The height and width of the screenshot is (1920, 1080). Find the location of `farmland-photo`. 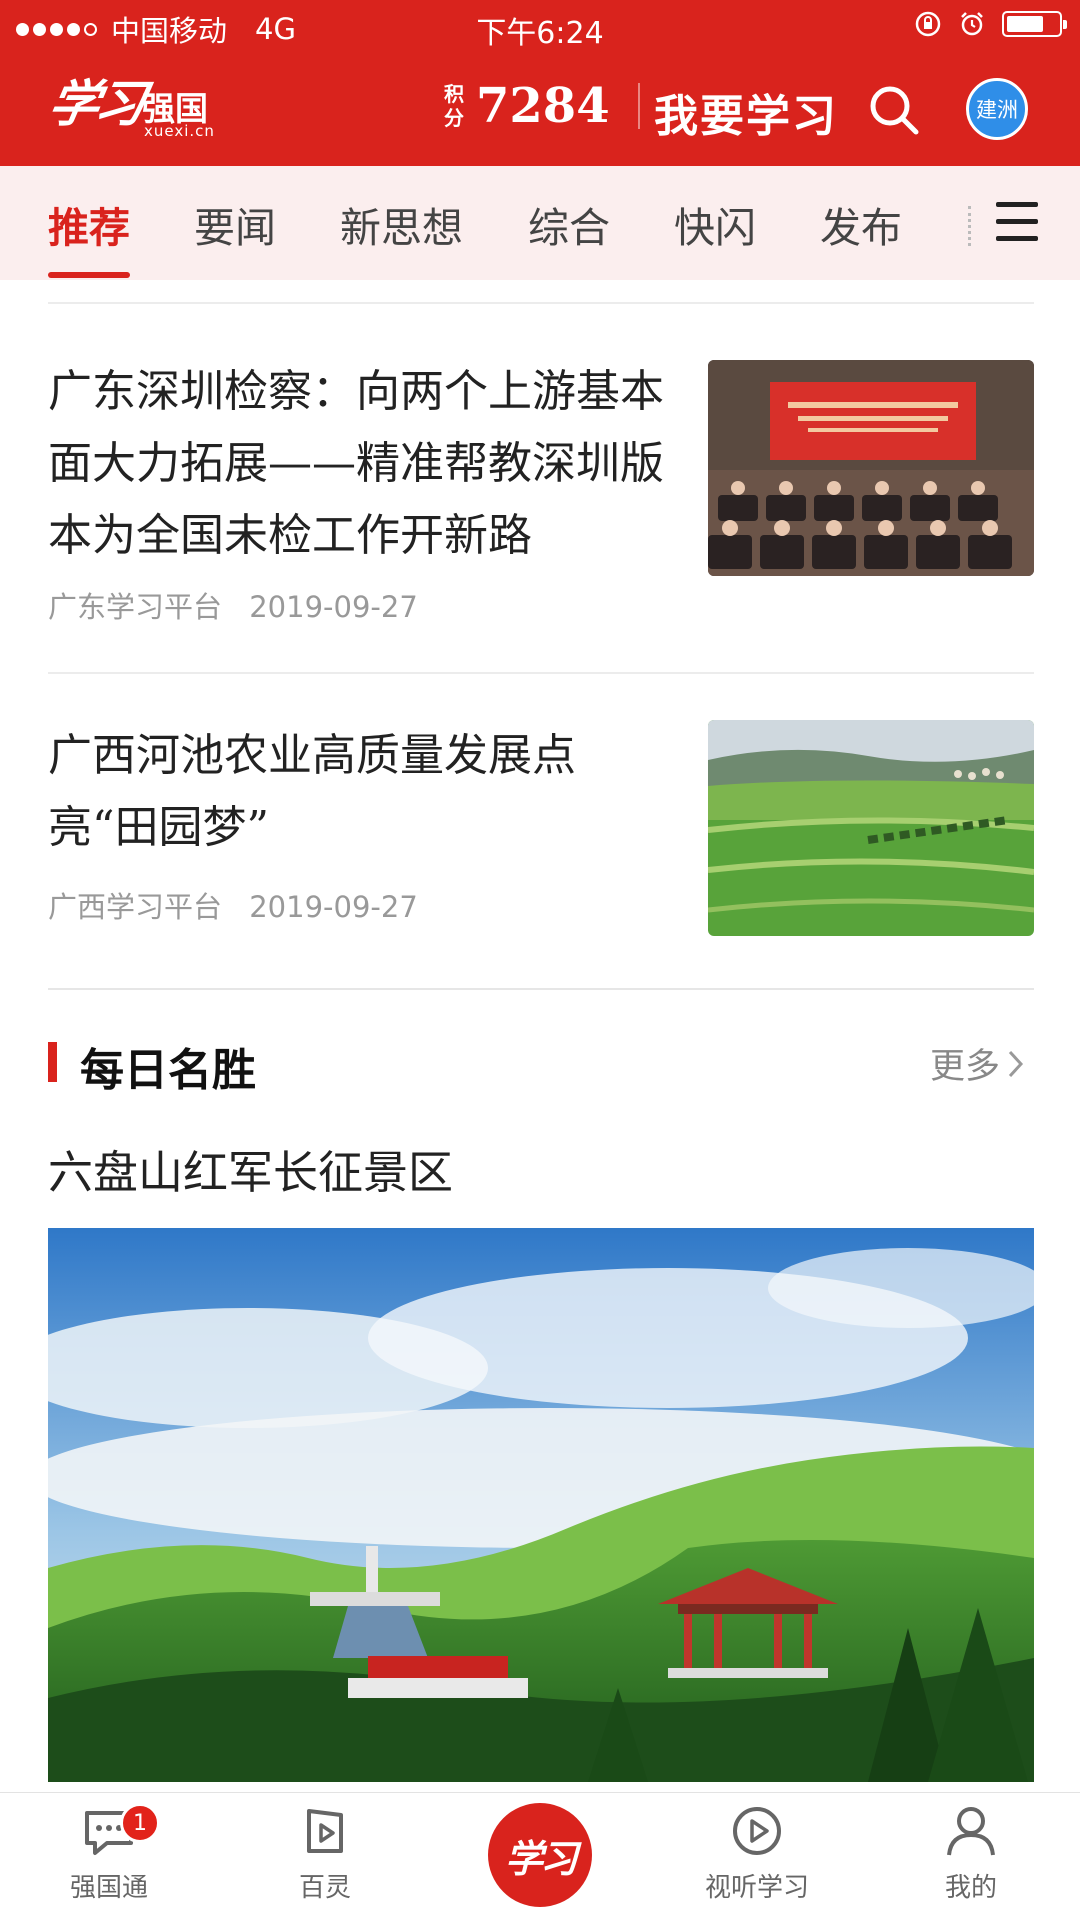

farmland-photo is located at coordinates (871, 828).